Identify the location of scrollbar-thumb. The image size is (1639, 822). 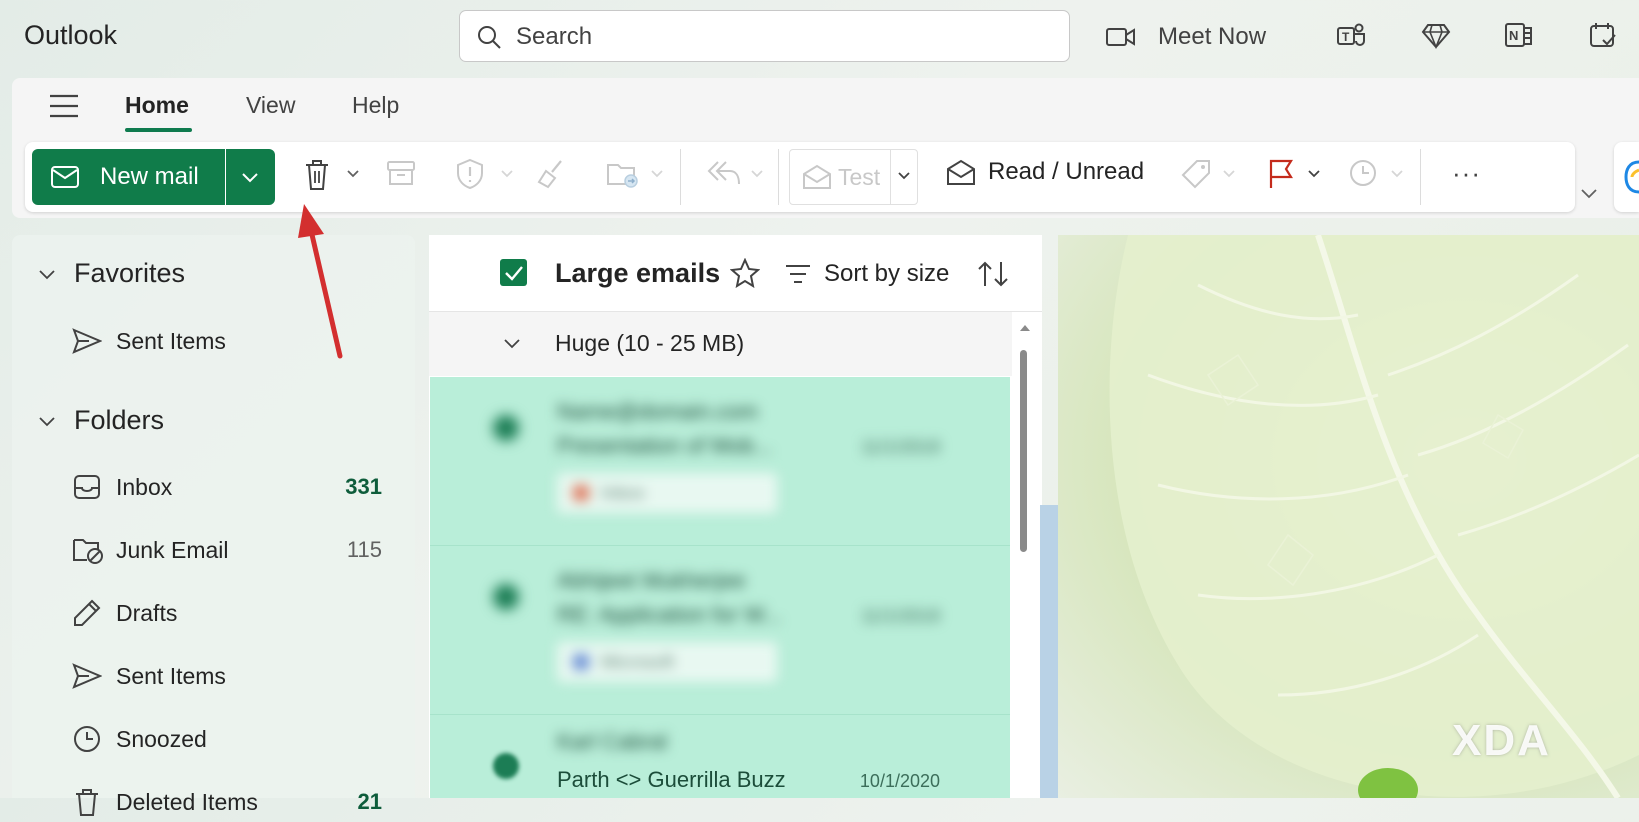
(1023, 451).